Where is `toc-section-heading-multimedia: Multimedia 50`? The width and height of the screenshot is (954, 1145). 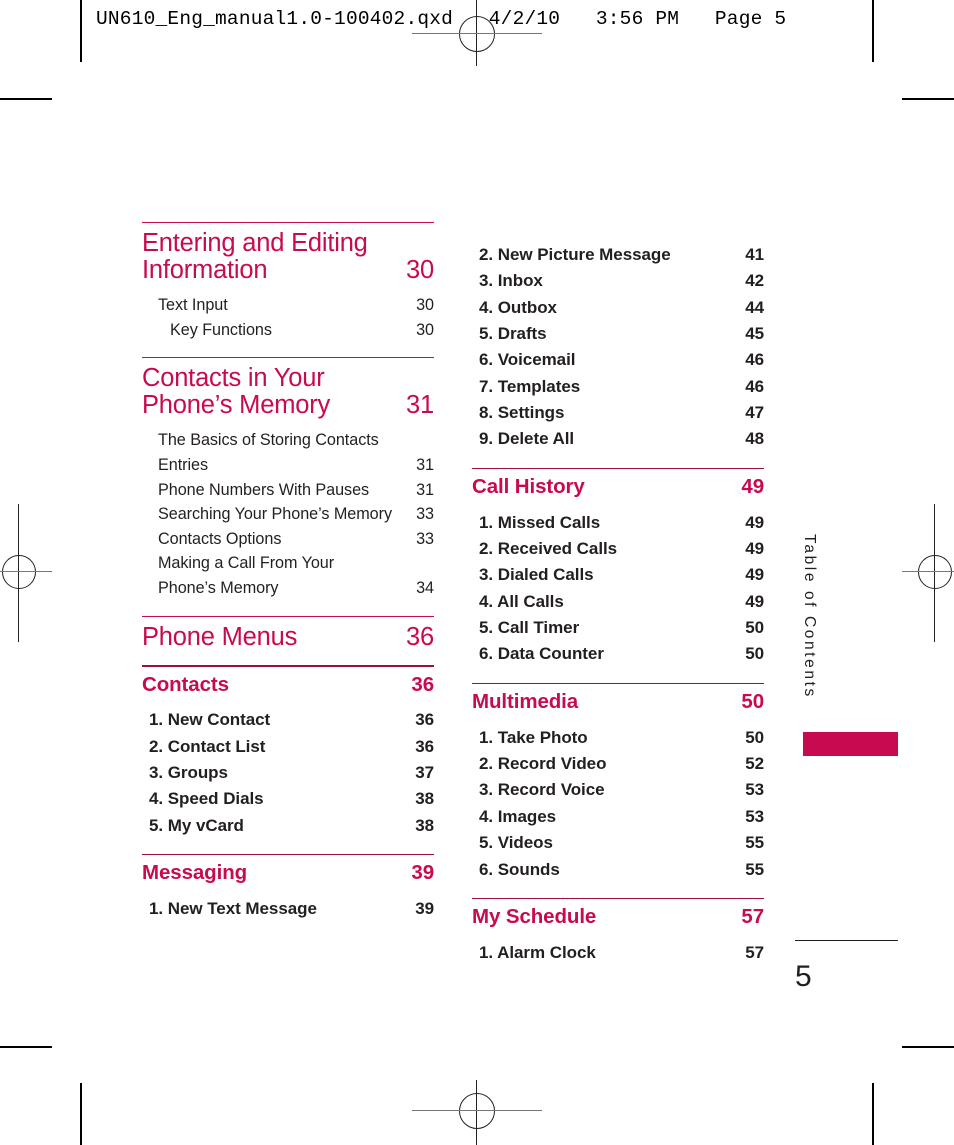
toc-section-heading-multimedia: Multimedia 50 is located at coordinates (618, 699).